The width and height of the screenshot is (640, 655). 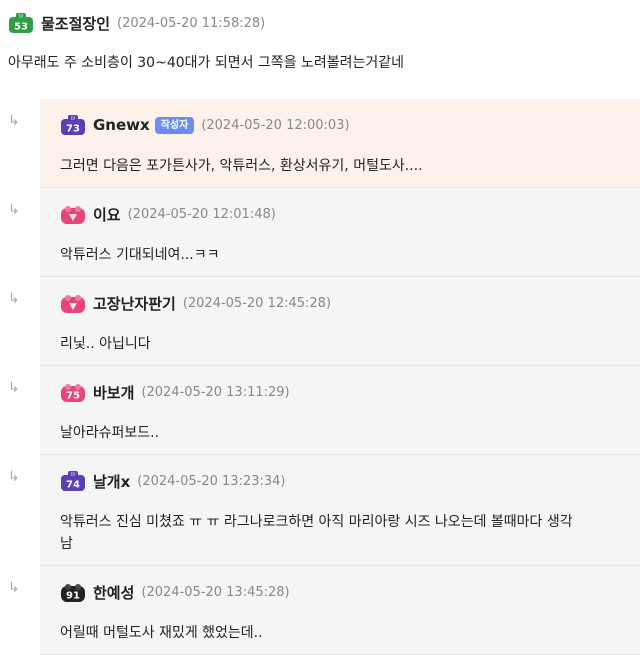 What do you see at coordinates (73, 485) in the screenshot?
I see `level-number: 74` at bounding box center [73, 485].